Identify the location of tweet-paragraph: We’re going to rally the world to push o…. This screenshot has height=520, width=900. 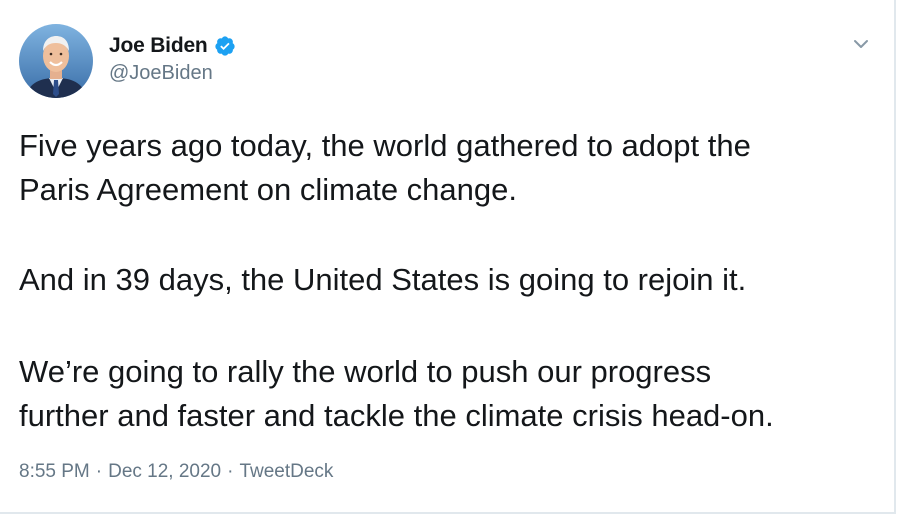
(396, 393).